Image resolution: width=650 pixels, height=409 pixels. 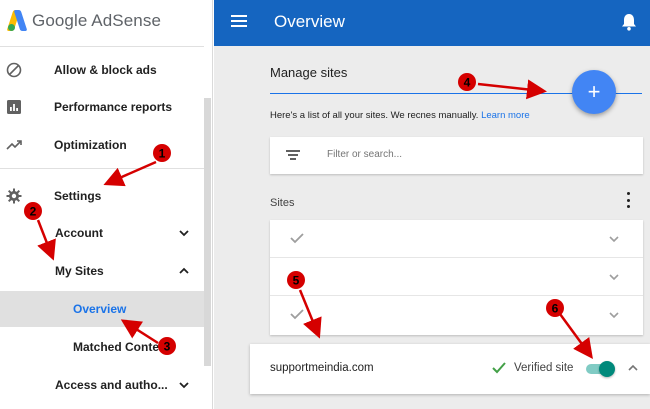 I want to click on sidebar-item-overview: Overview, so click(x=102, y=309).